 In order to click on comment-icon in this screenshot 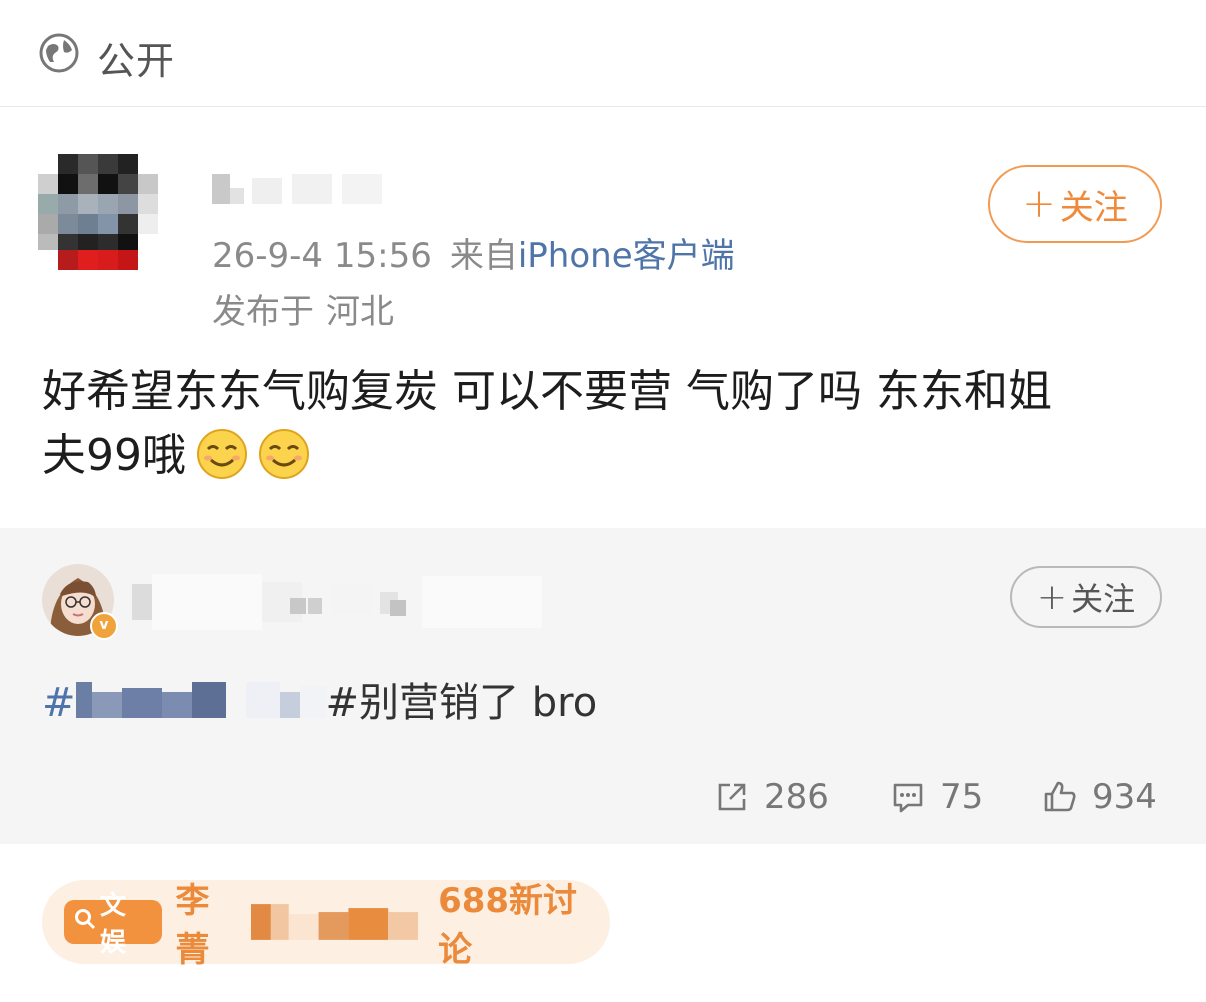, I will do `click(908, 798)`.